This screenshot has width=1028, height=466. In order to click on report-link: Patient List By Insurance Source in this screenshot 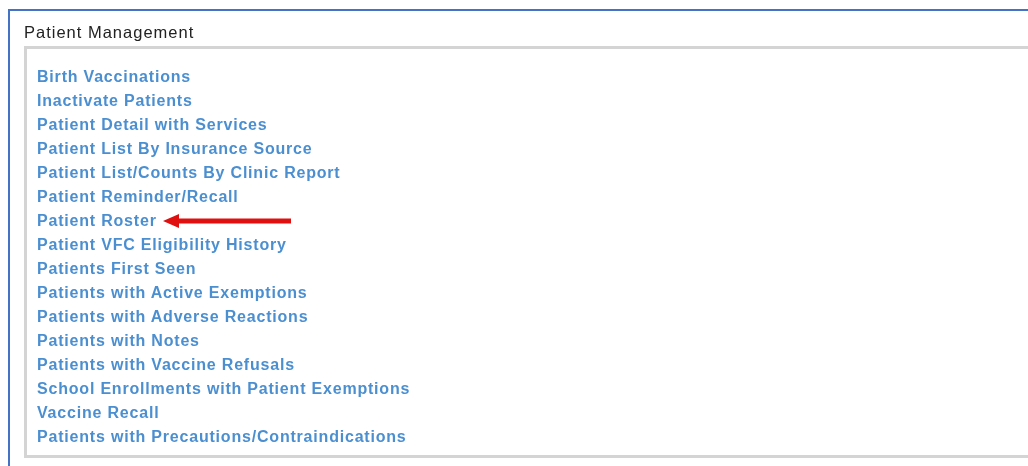, I will do `click(175, 149)`.